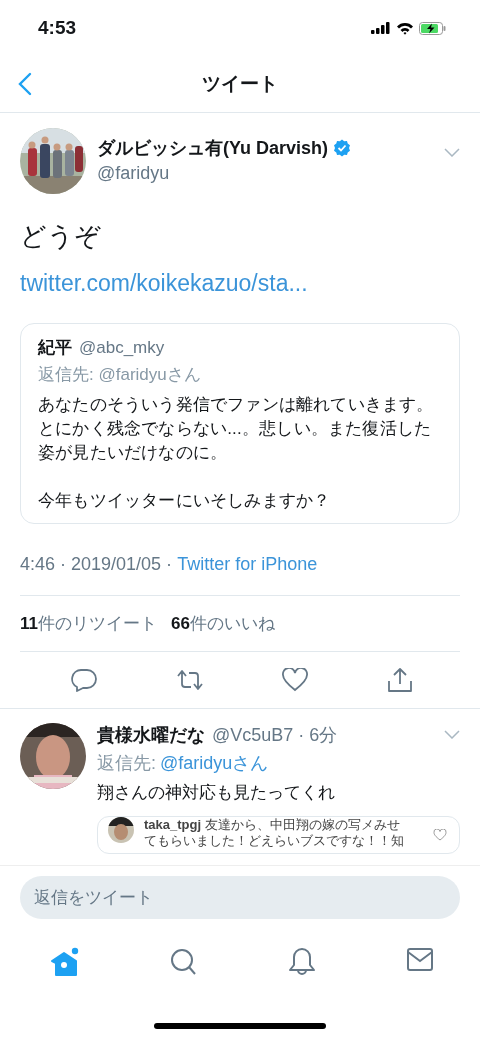  I want to click on attached-username: taka_tpgj, so click(173, 824).